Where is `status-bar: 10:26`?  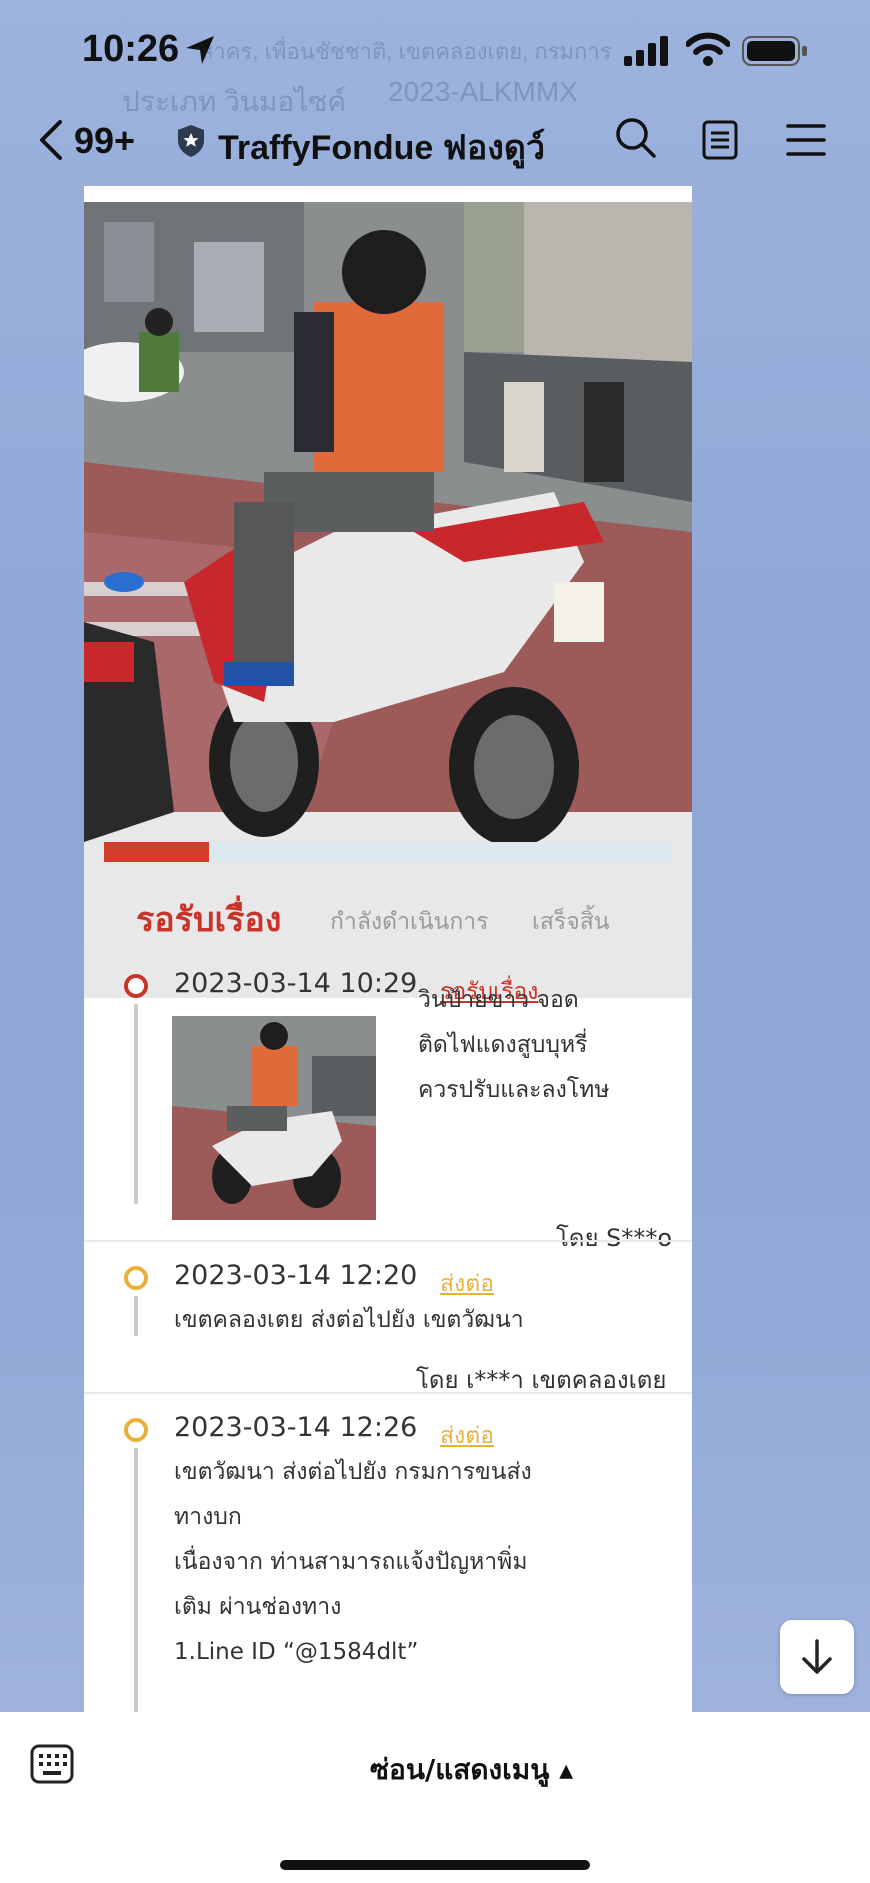 status-bar: 10:26 is located at coordinates (435, 50).